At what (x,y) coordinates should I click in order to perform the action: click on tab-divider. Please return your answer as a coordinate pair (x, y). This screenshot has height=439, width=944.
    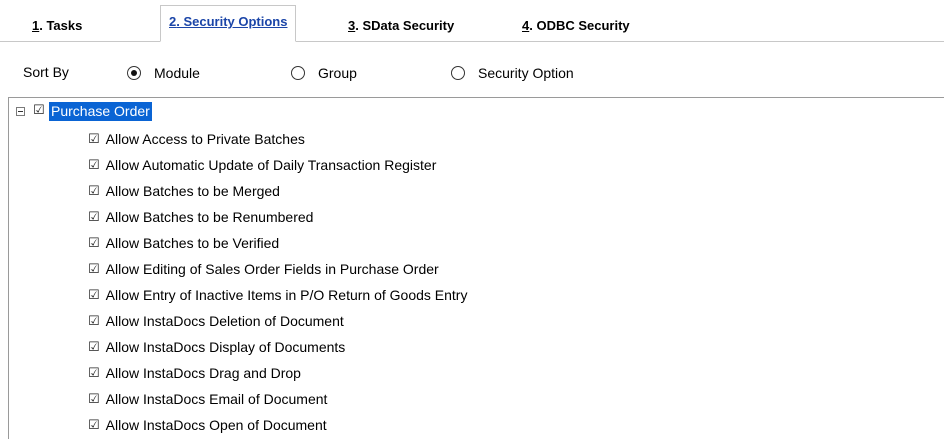
    Looking at the image, I should click on (472, 41).